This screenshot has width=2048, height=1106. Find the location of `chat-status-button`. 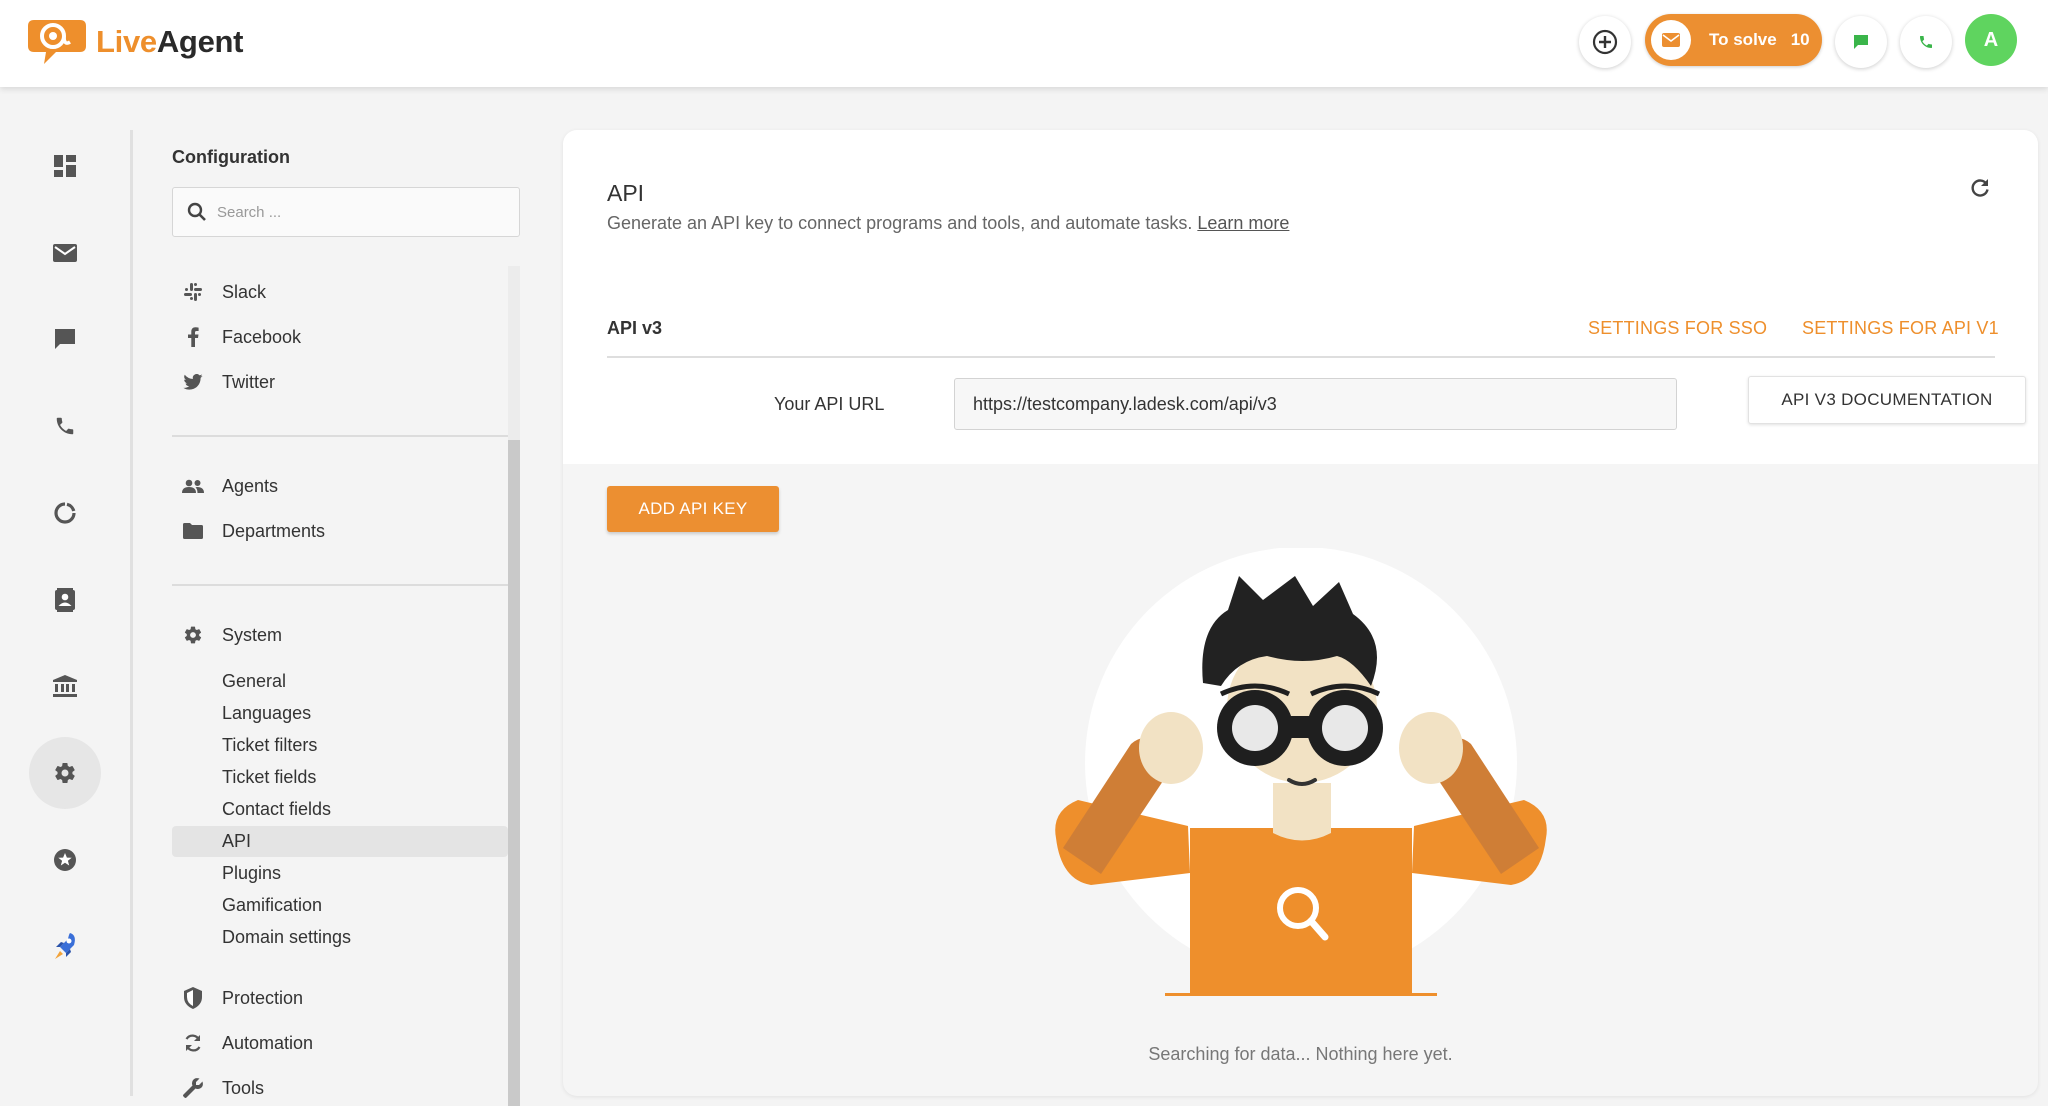

chat-status-button is located at coordinates (1861, 42).